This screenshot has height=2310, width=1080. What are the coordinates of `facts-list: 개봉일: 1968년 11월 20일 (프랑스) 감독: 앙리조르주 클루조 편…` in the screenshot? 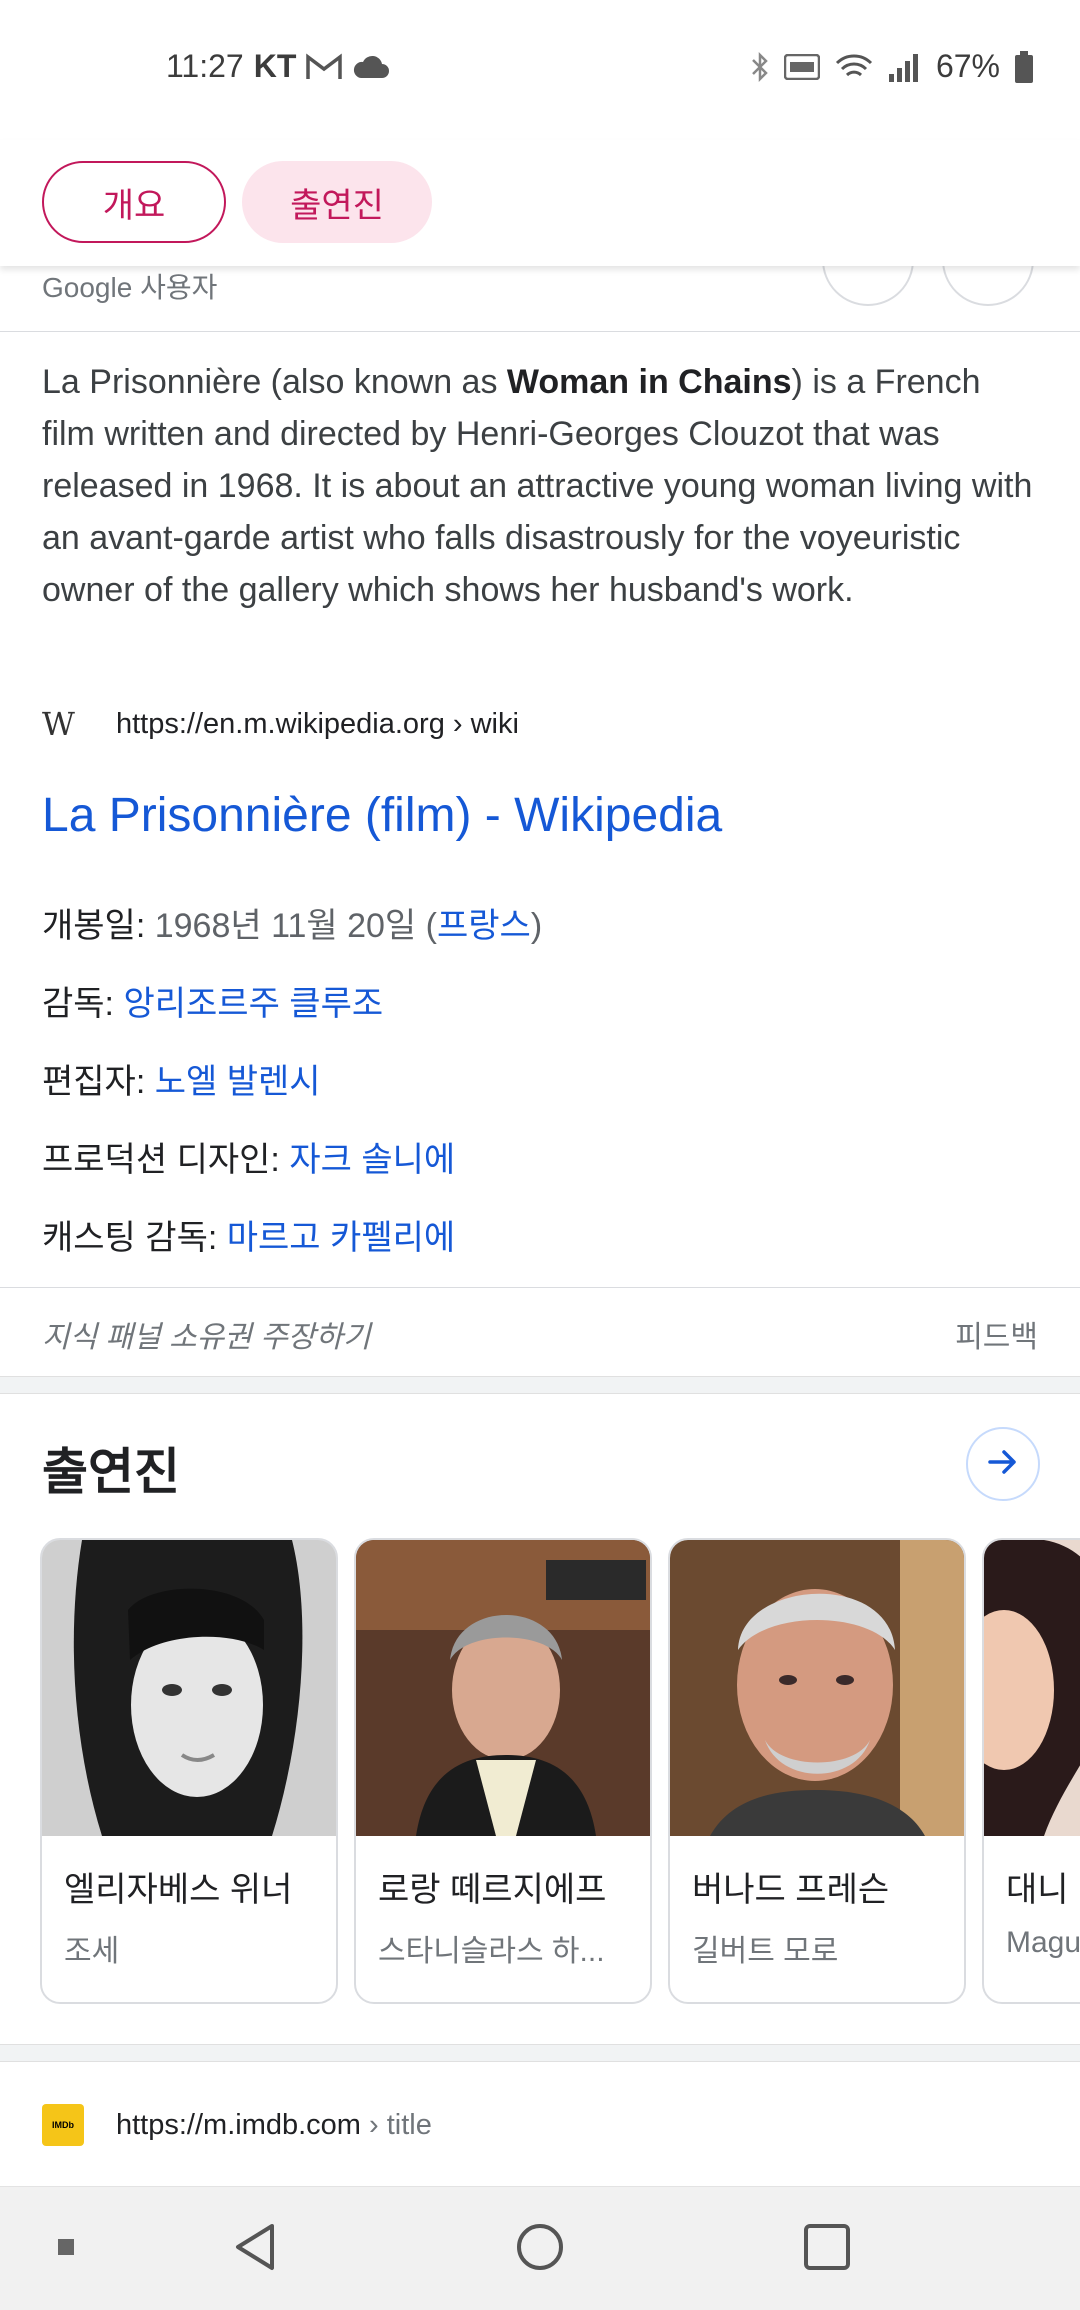 It's located at (292, 1091).